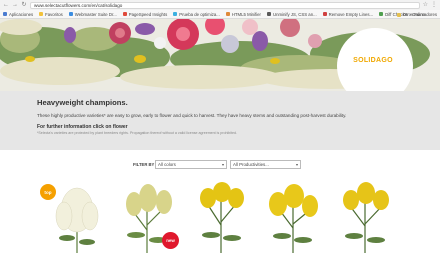 Image resolution: width=440 pixels, height=253 pixels. I want to click on menu-icon: ⋮, so click(434, 5).